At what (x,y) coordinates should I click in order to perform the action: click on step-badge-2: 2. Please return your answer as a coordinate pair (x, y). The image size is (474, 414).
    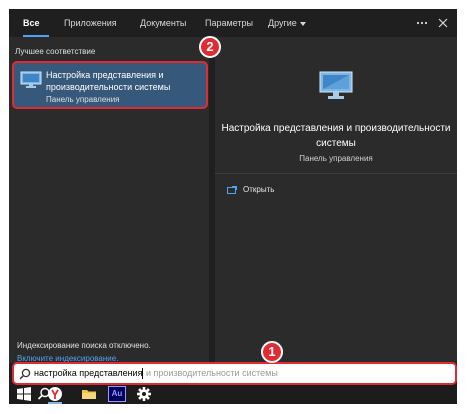
    Looking at the image, I should click on (210, 47).